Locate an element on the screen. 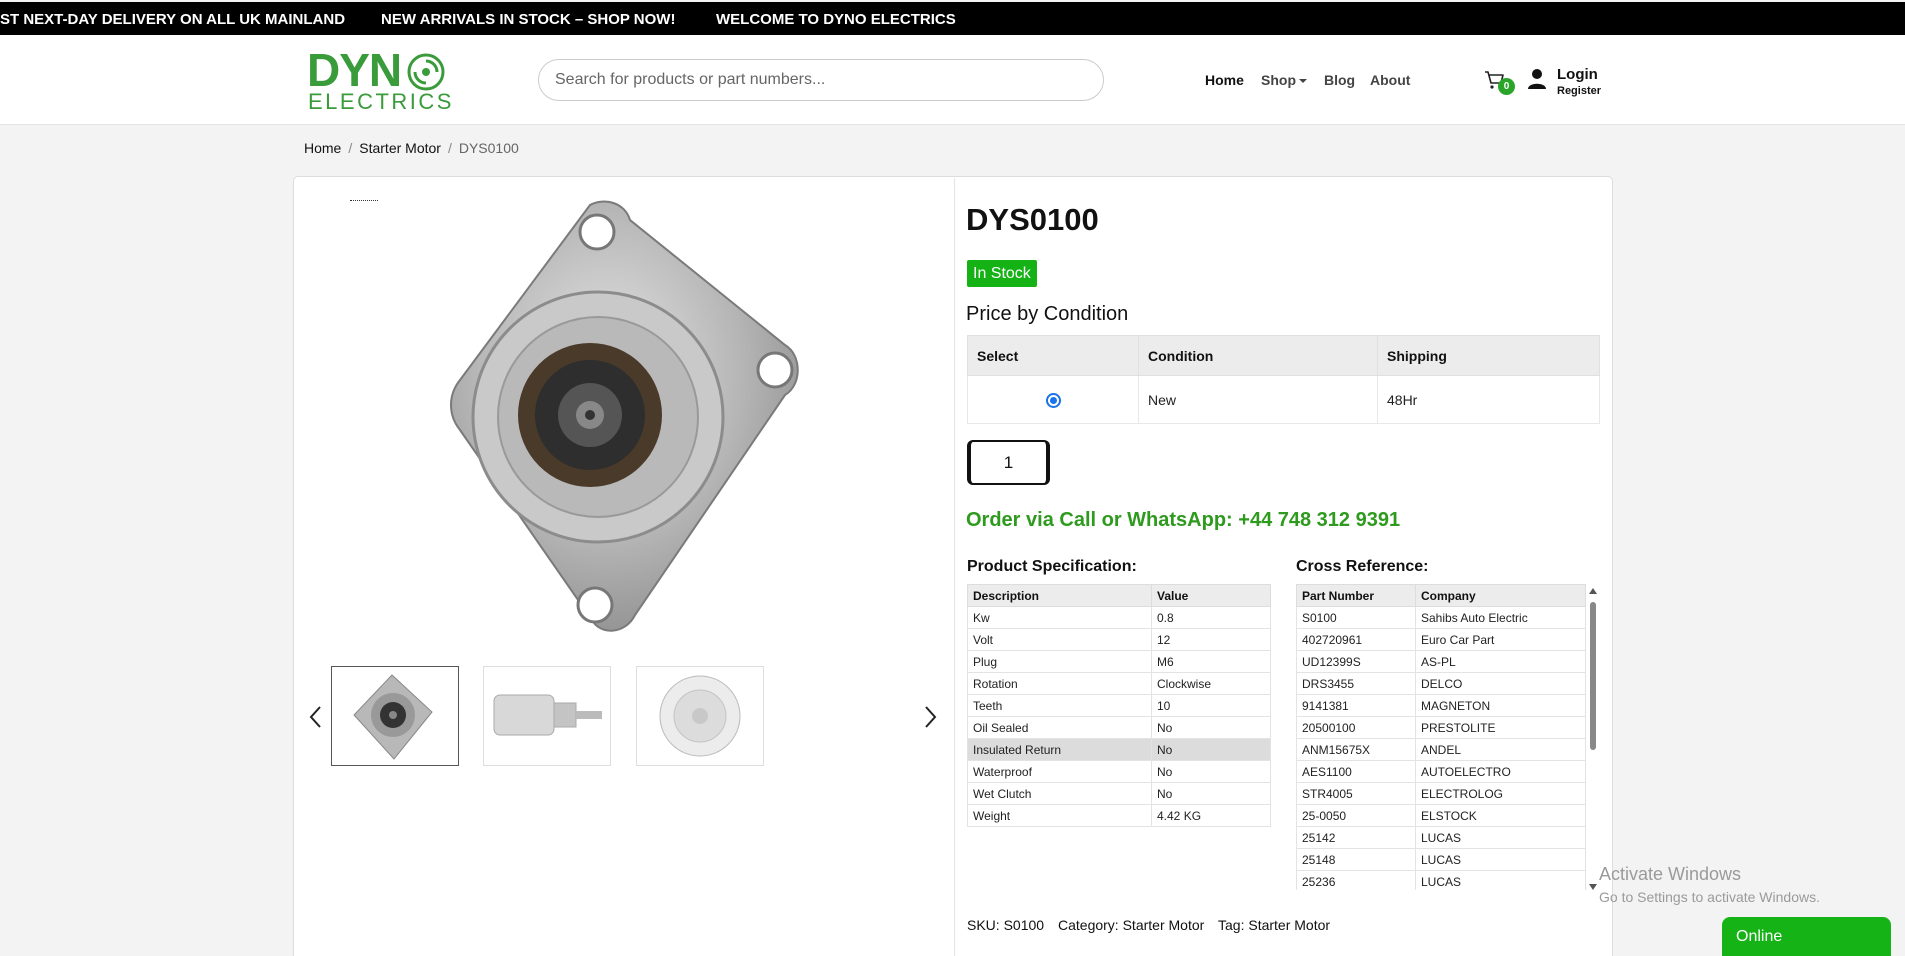 This screenshot has height=956, width=1905. condition-cell: New is located at coordinates (1258, 399).